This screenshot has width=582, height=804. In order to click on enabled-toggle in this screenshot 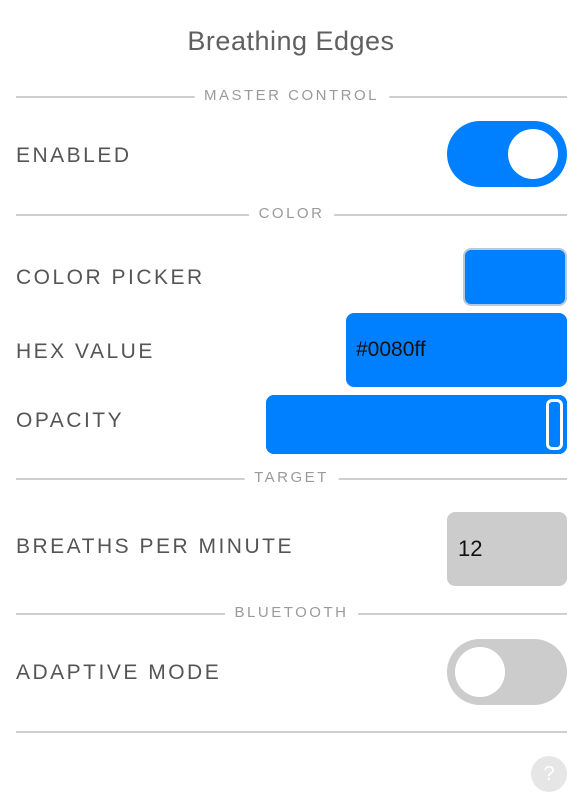, I will do `click(507, 154)`.